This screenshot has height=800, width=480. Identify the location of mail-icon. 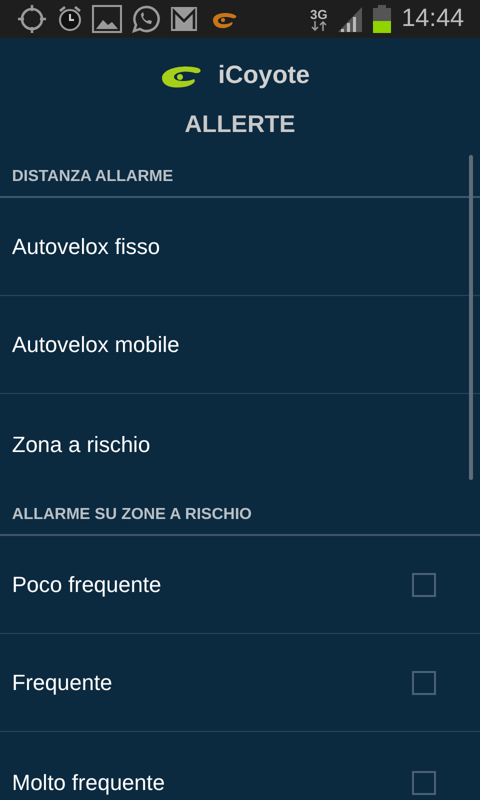
(184, 19).